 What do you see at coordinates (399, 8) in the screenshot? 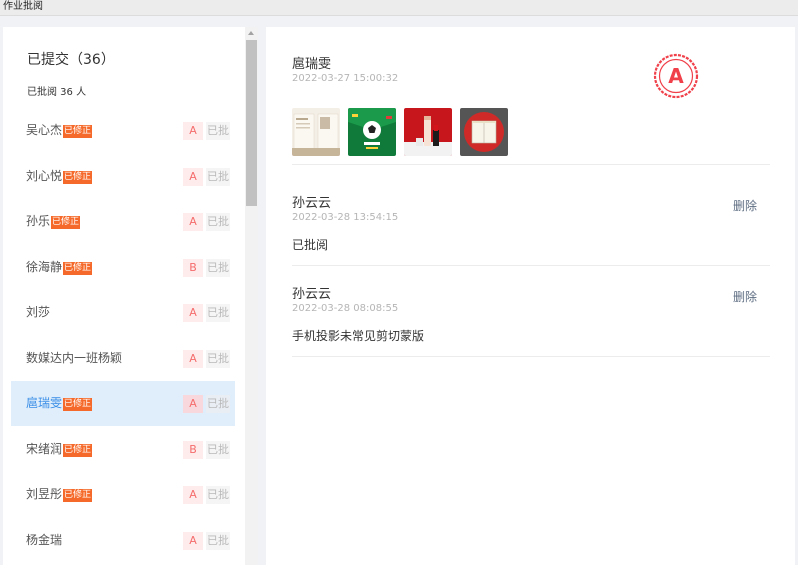
I see `window-titlebar: 作业批阅` at bounding box center [399, 8].